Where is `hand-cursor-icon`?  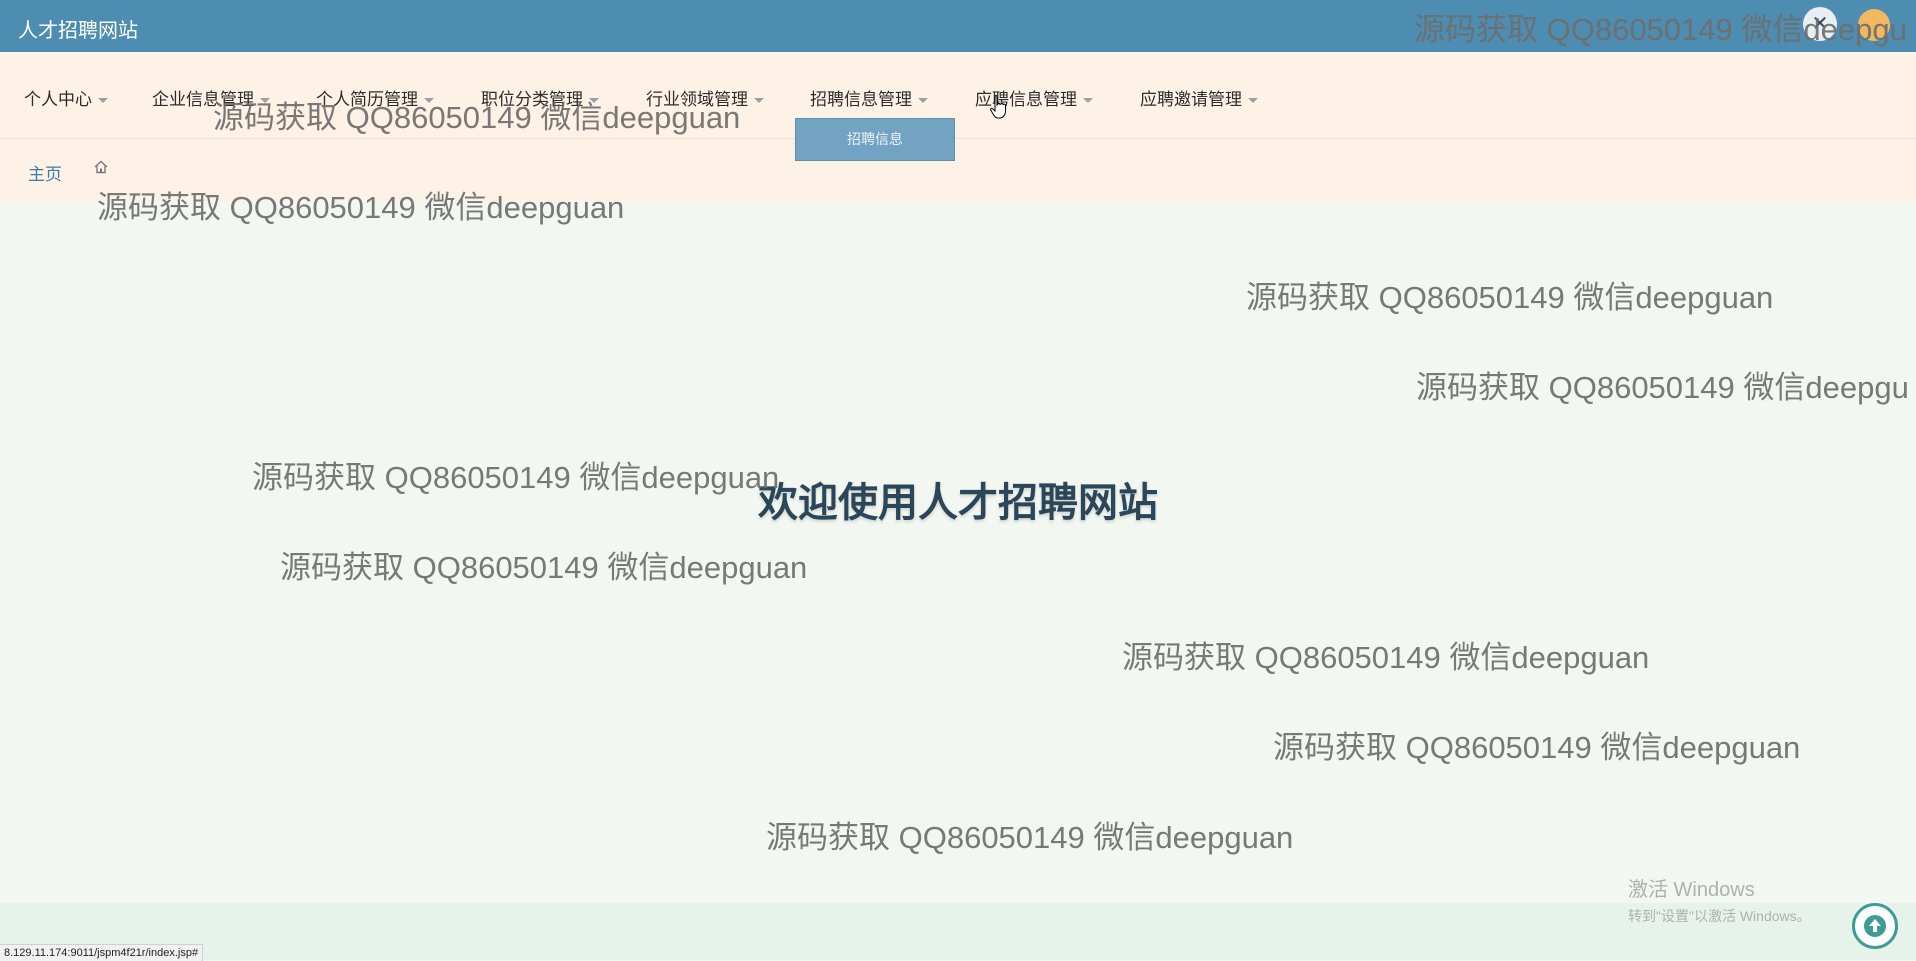 hand-cursor-icon is located at coordinates (998, 107).